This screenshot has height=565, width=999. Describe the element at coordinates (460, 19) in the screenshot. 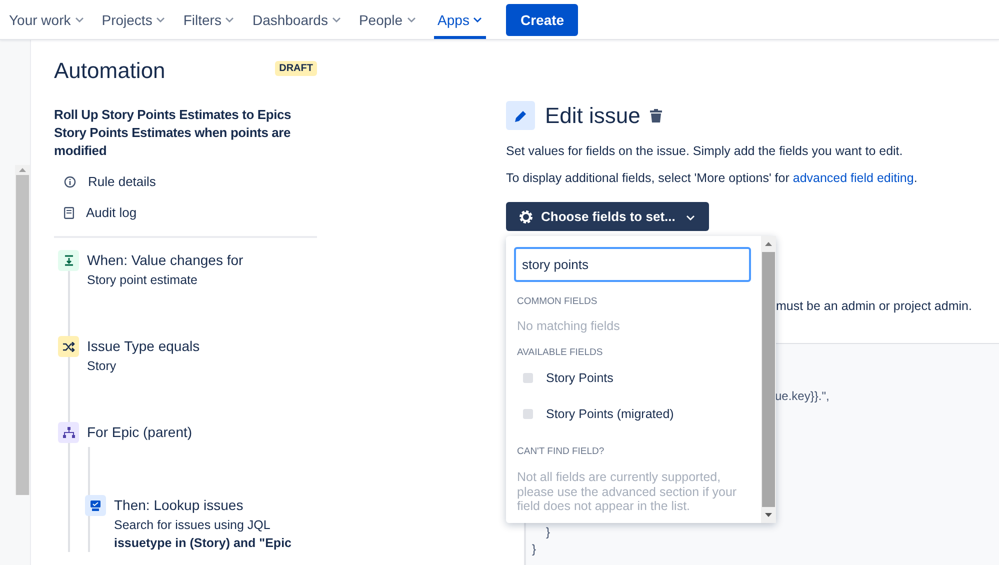

I see `nav-tab: Apps` at that location.